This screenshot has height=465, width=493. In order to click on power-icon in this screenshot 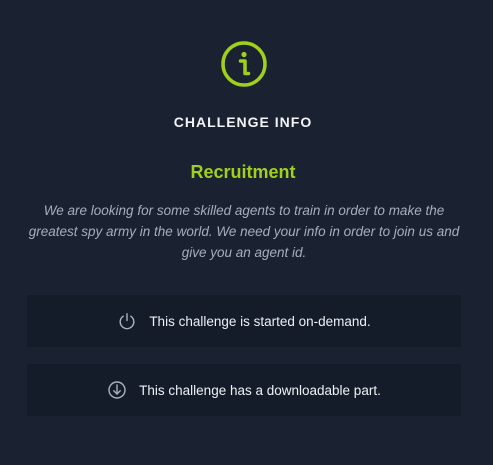, I will do `click(127, 321)`.